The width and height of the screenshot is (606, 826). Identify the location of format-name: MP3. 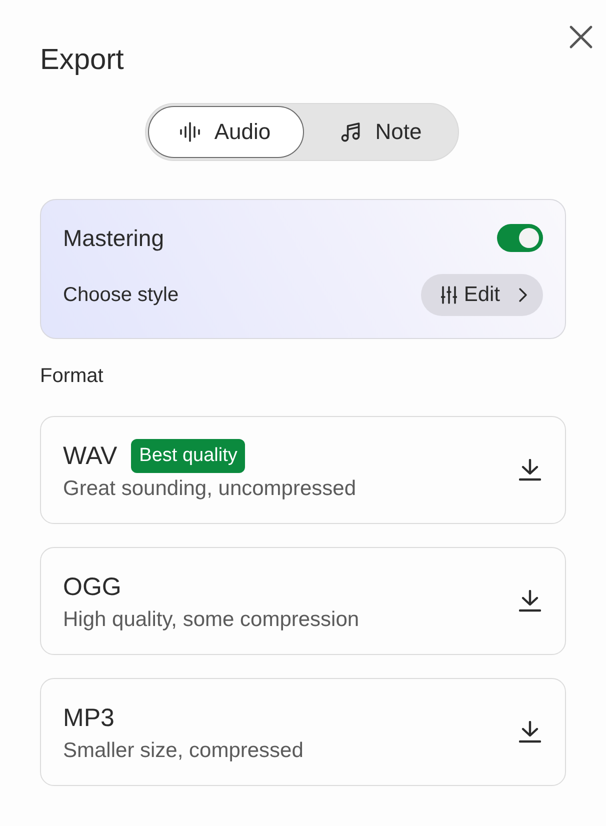
(88, 718).